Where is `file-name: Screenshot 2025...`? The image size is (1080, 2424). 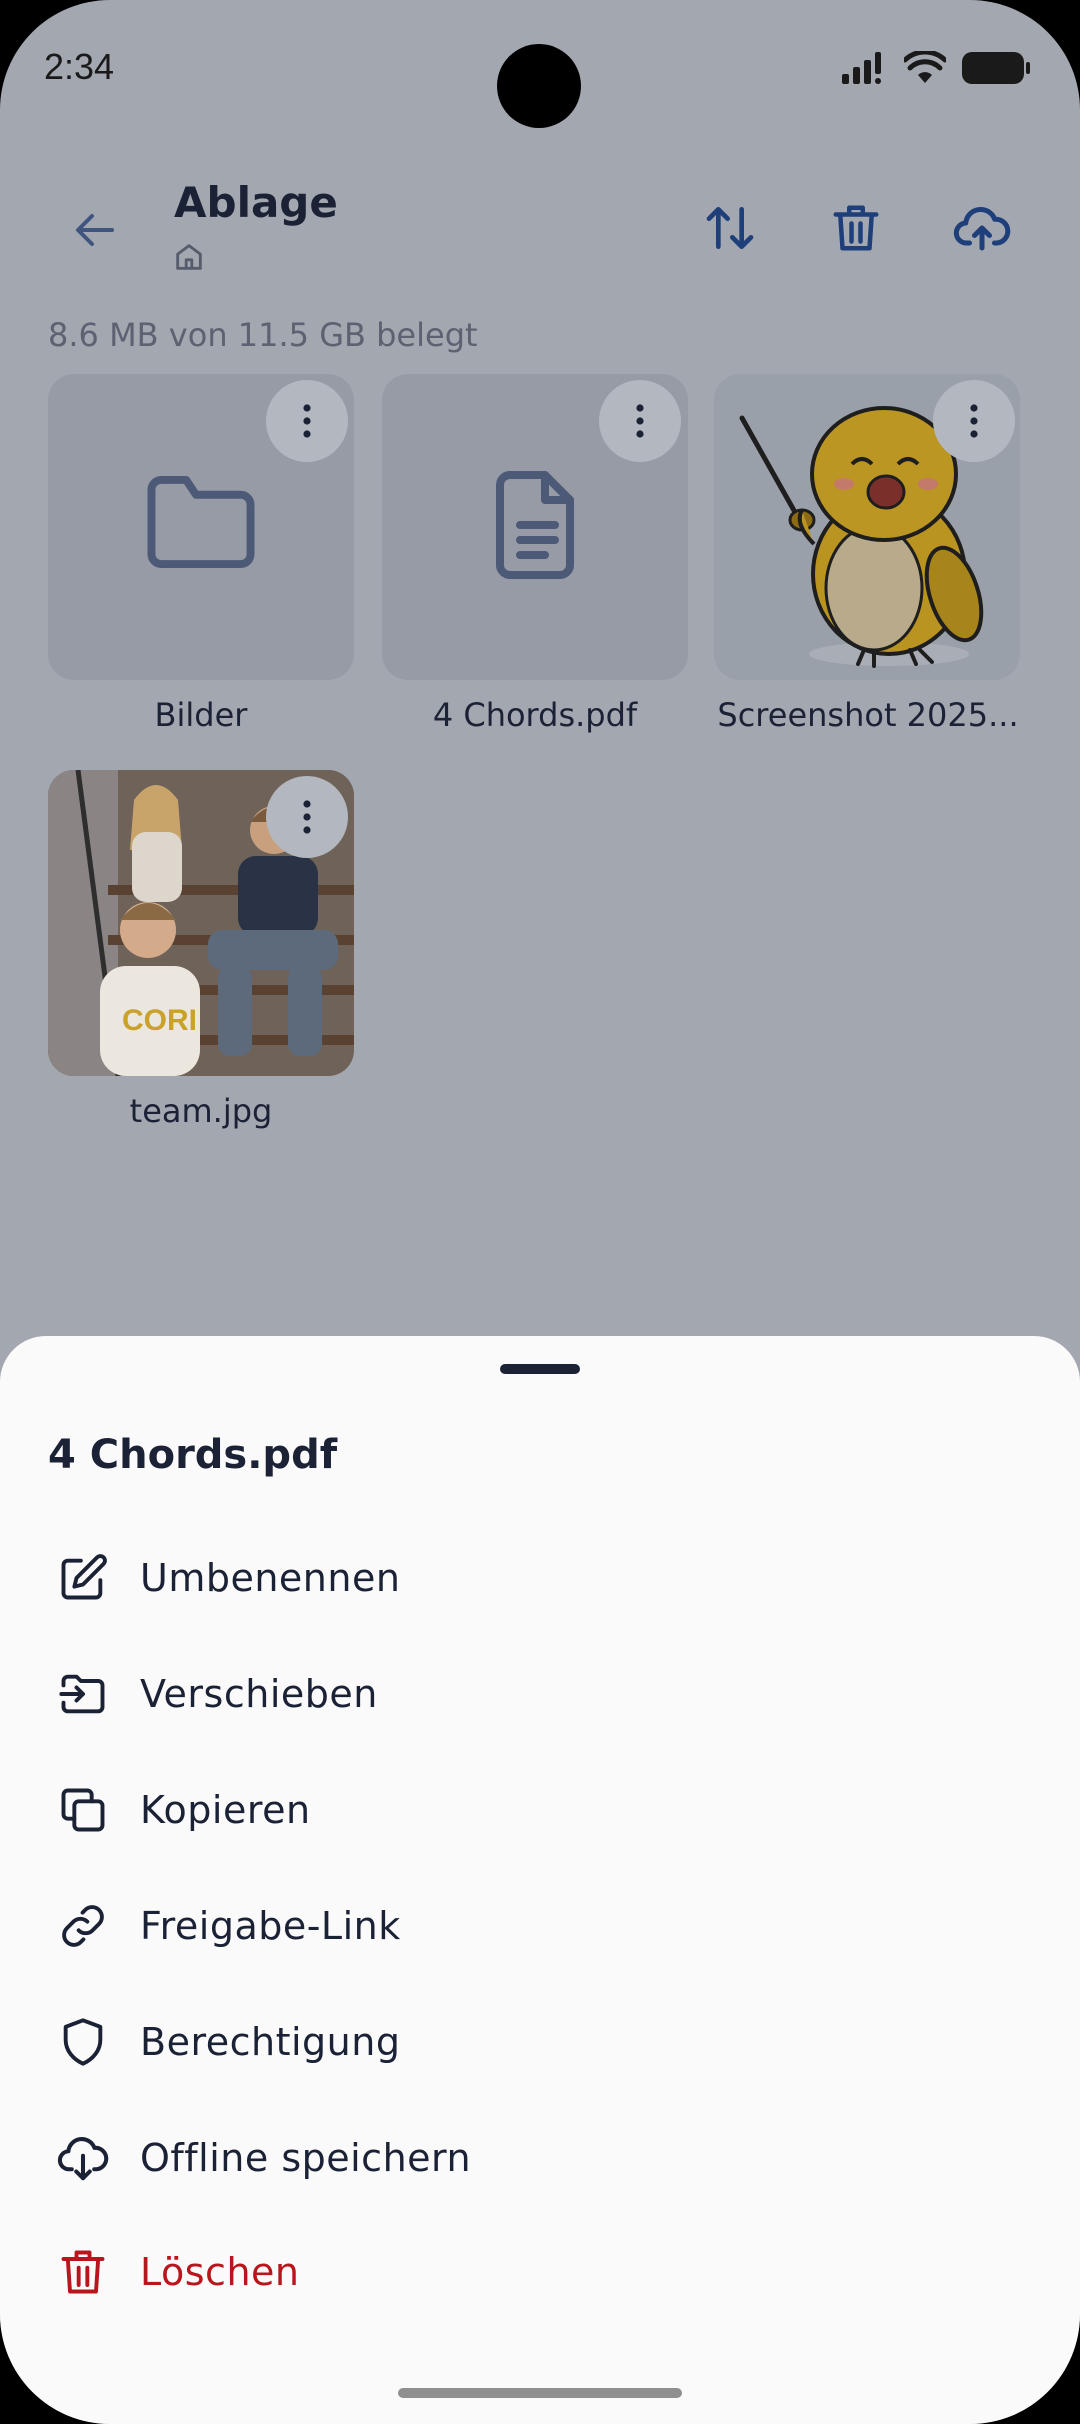 file-name: Screenshot 2025... is located at coordinates (868, 715).